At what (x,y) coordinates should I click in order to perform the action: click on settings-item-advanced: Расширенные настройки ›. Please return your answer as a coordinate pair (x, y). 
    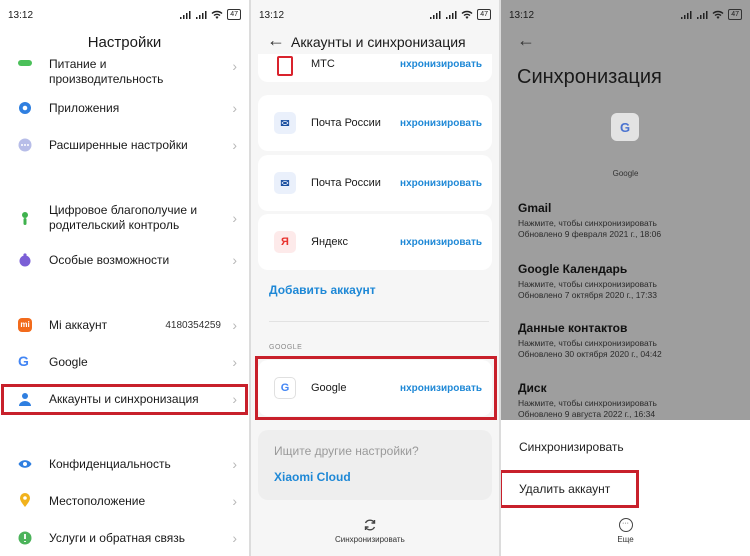
    Looking at the image, I should click on (124, 145).